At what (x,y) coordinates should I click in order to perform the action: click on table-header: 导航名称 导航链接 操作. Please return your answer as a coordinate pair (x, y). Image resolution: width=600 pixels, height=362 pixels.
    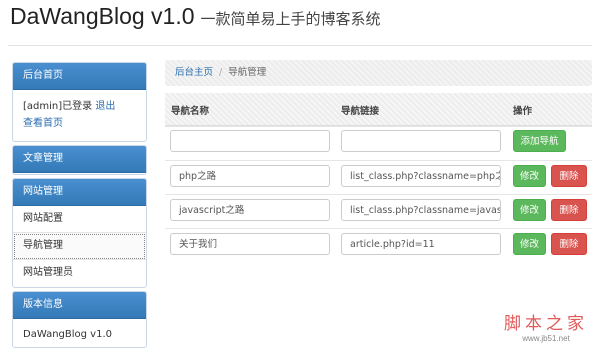
    Looking at the image, I should click on (378, 110).